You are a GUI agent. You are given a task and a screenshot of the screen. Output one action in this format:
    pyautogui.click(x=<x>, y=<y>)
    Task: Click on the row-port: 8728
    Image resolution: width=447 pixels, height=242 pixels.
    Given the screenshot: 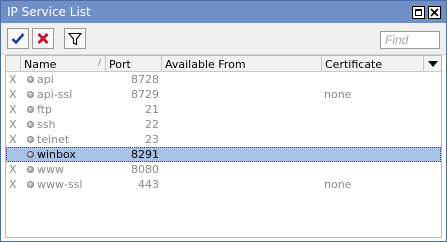 What is the action you would take?
    pyautogui.click(x=145, y=79)
    